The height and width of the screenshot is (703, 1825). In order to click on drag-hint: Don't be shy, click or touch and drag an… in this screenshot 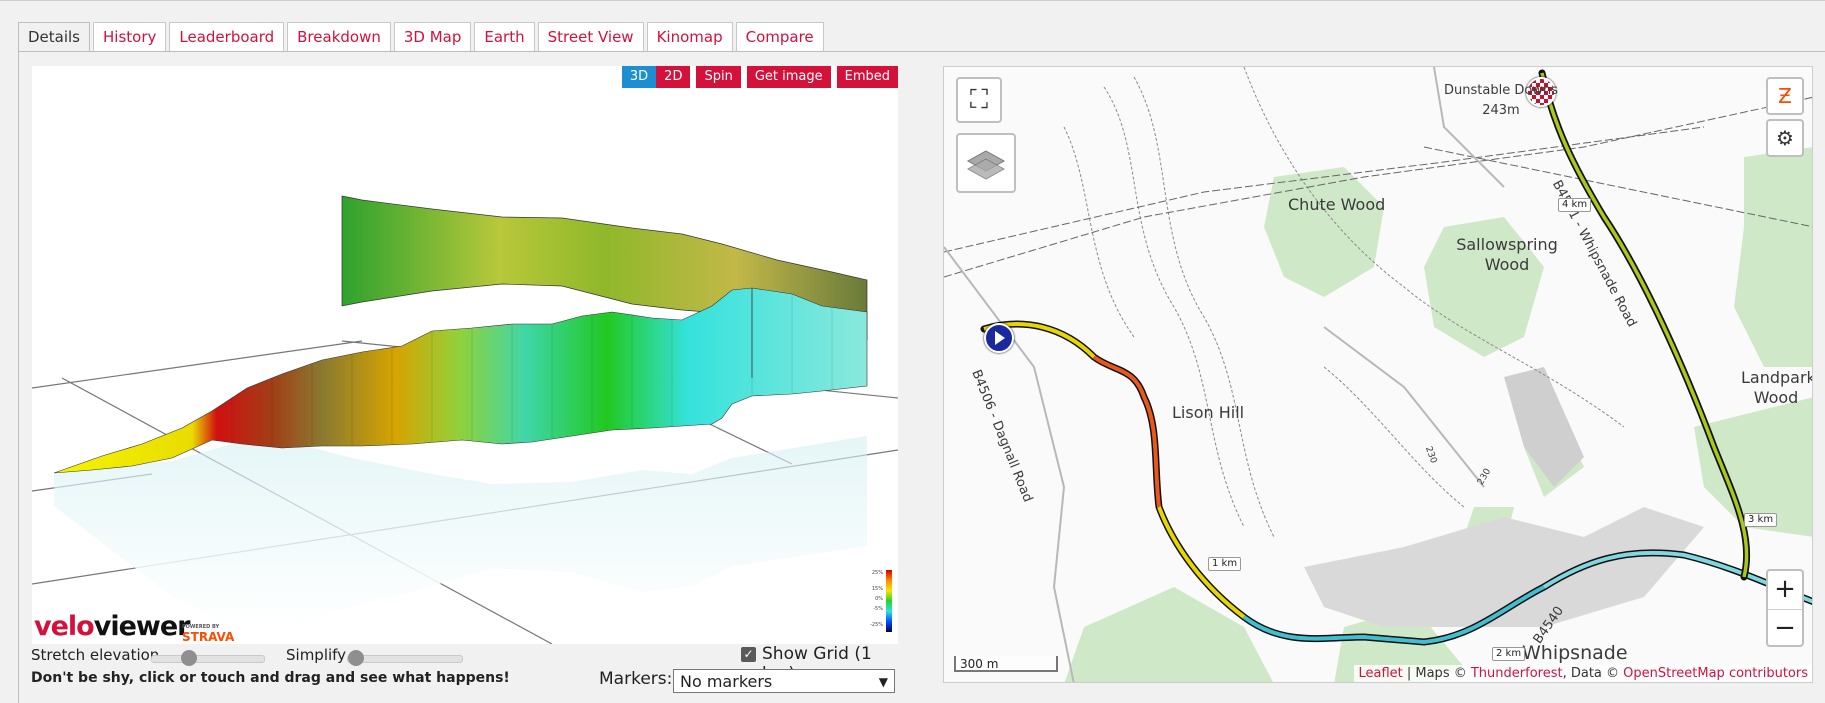, I will do `click(270, 678)`.